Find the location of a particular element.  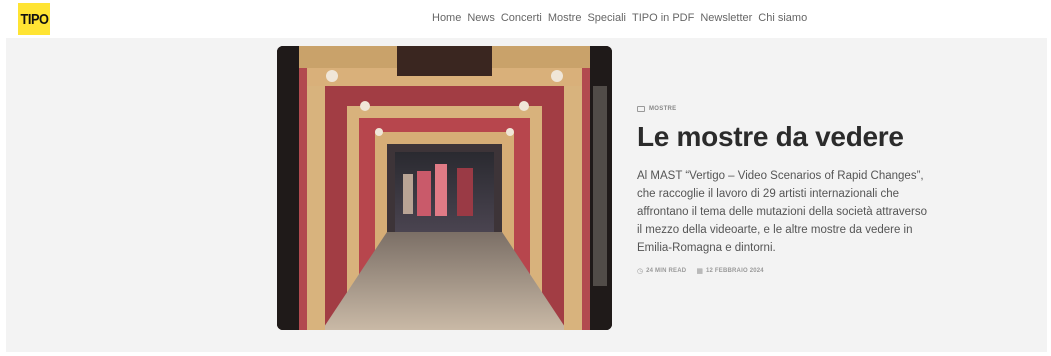

article-title: Le mostre da vedere is located at coordinates (787, 137).